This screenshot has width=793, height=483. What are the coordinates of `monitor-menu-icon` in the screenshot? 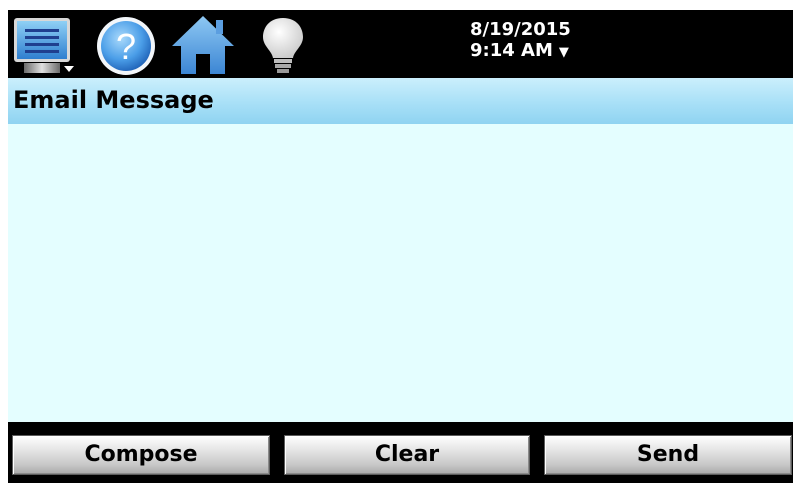 It's located at (45, 45).